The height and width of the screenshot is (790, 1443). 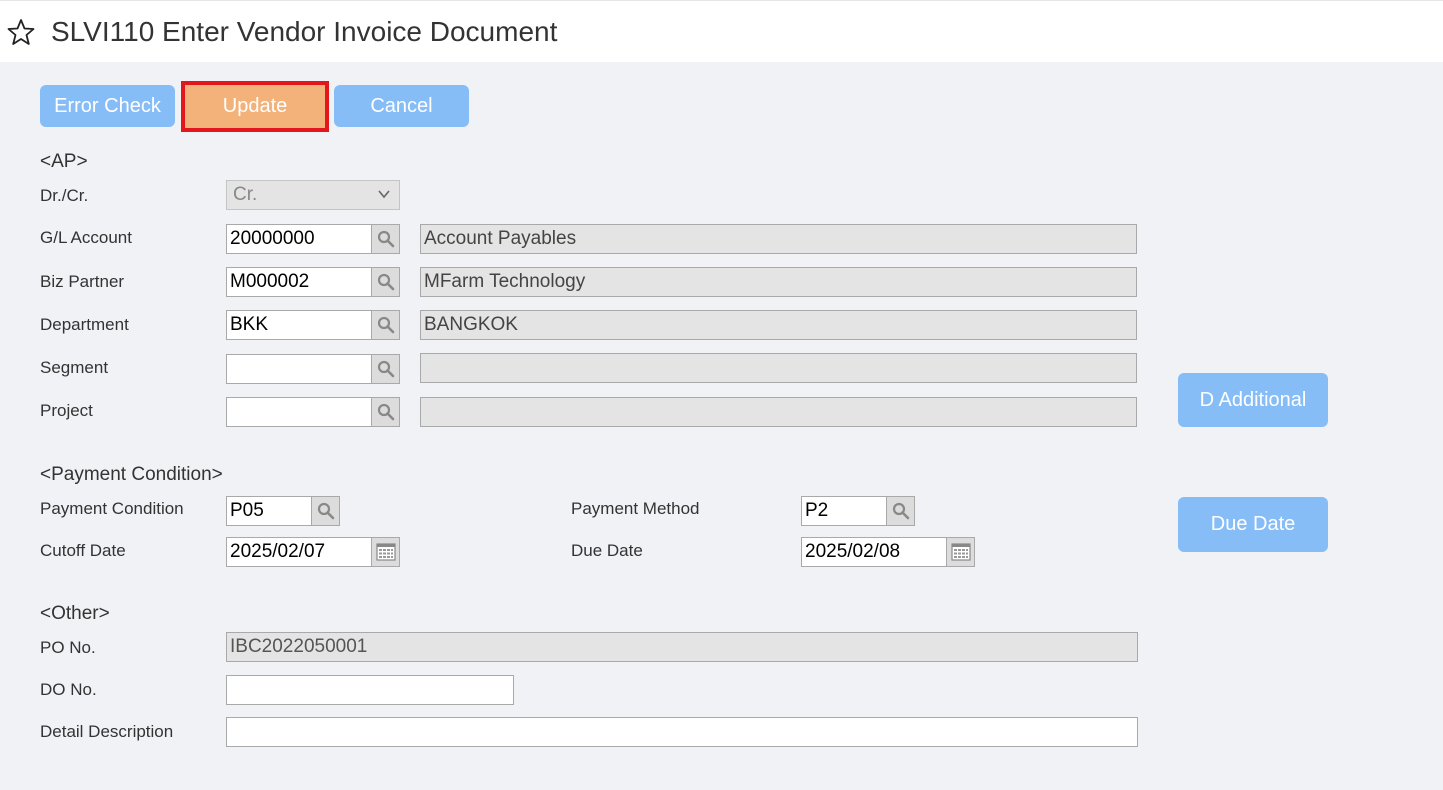 I want to click on cutoff-date-calendar-button, so click(x=385, y=552).